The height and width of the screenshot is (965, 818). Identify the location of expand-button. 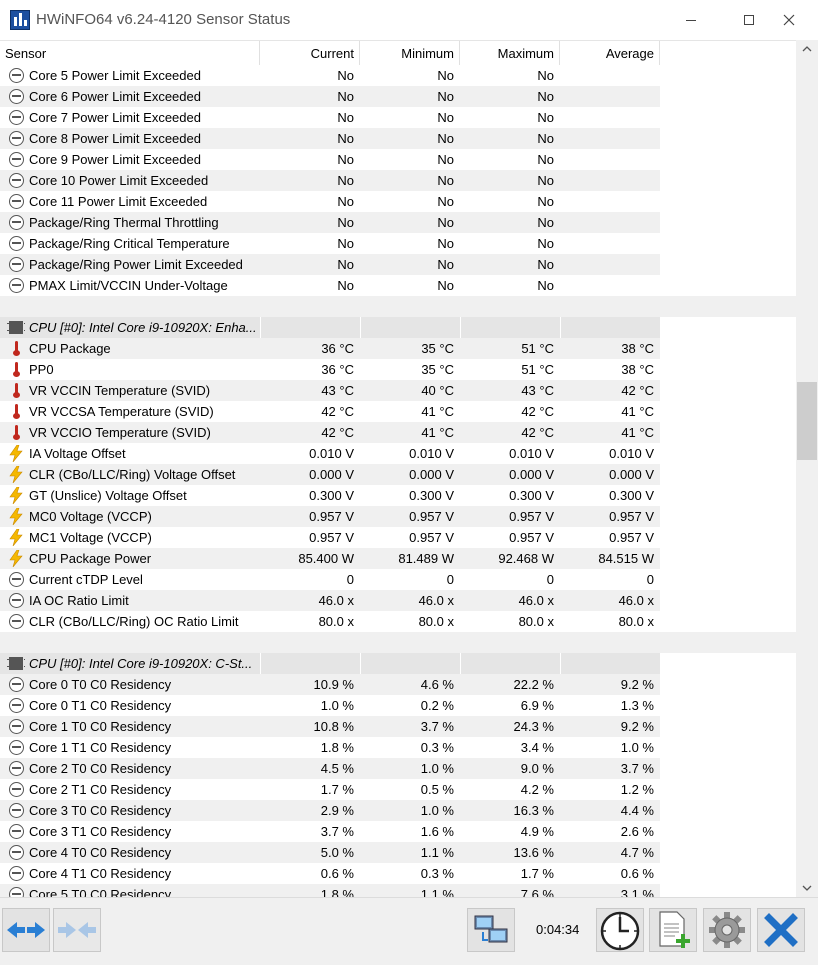
(26, 930).